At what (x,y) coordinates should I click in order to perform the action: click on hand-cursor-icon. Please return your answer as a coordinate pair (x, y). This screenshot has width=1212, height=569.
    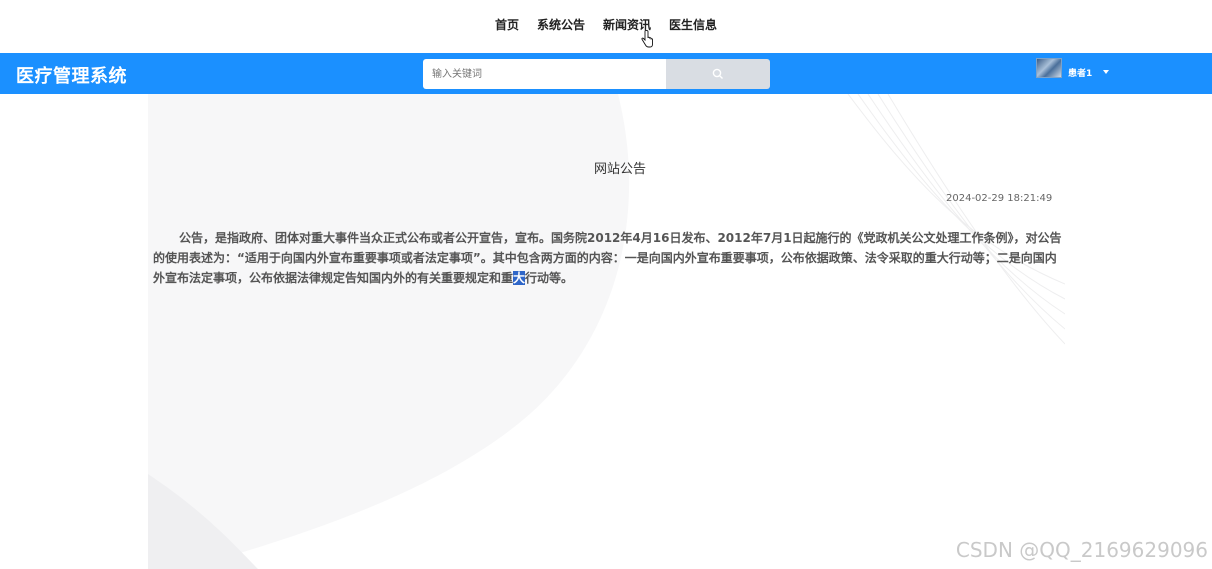
    Looking at the image, I should click on (647, 39).